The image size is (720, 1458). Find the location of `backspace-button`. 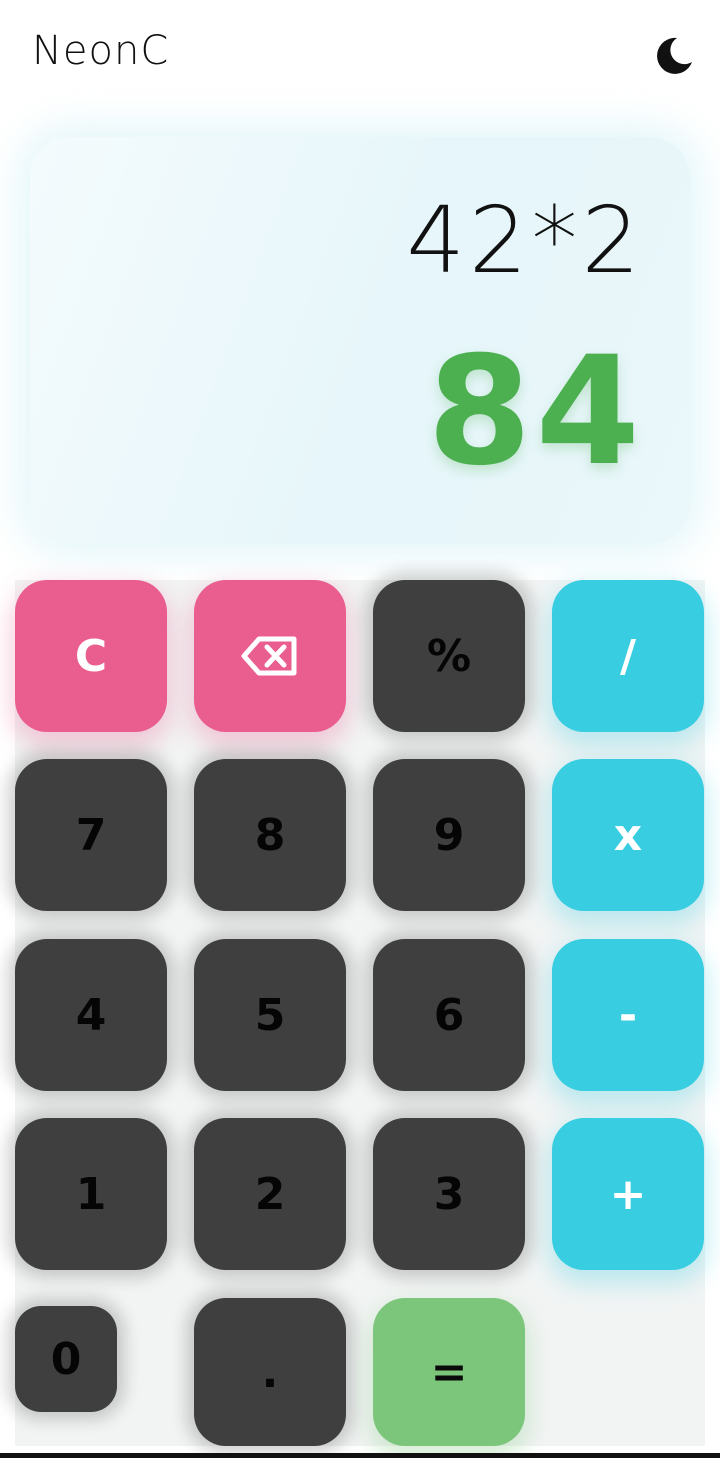

backspace-button is located at coordinates (270, 656).